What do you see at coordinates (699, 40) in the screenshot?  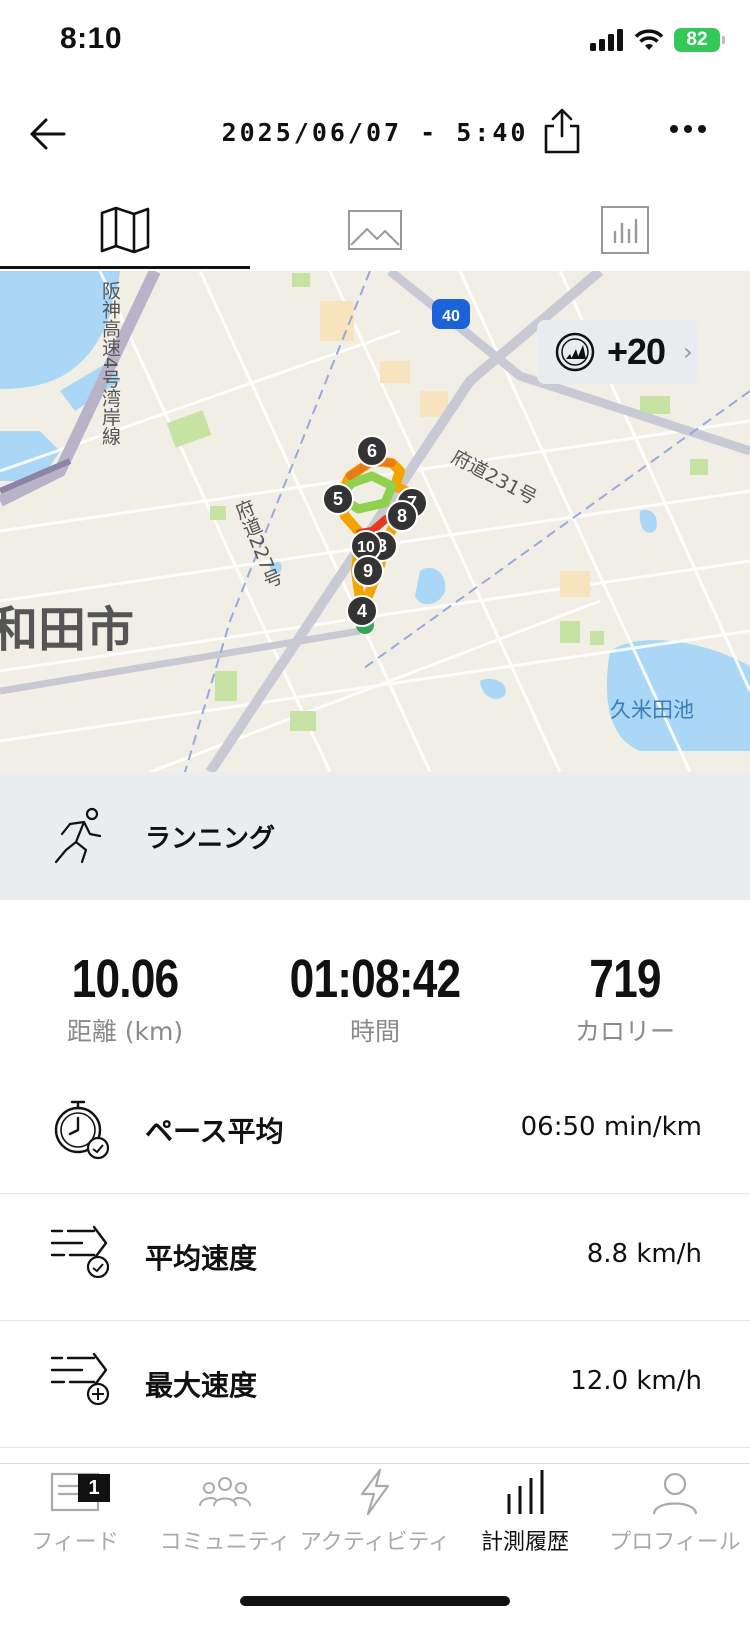 I see `battery-indicator: 82` at bounding box center [699, 40].